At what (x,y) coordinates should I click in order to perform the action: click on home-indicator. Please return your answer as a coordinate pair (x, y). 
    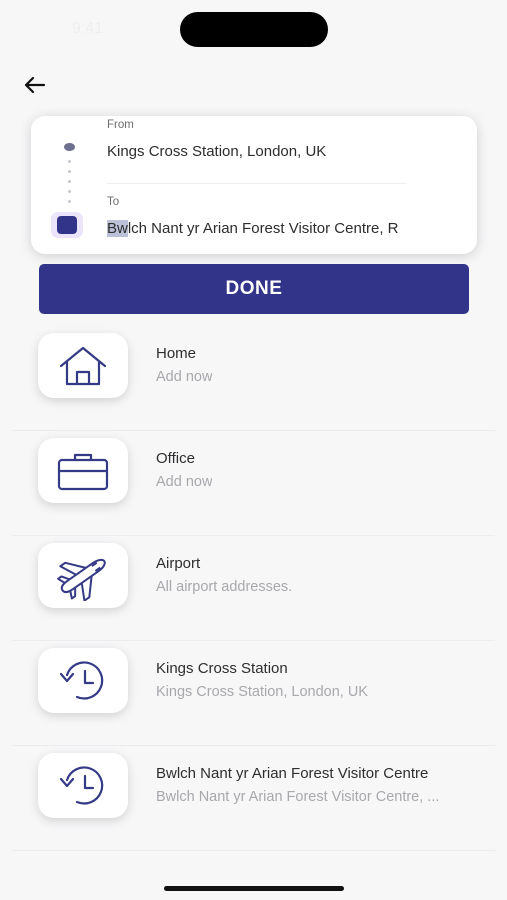
    Looking at the image, I should click on (254, 888).